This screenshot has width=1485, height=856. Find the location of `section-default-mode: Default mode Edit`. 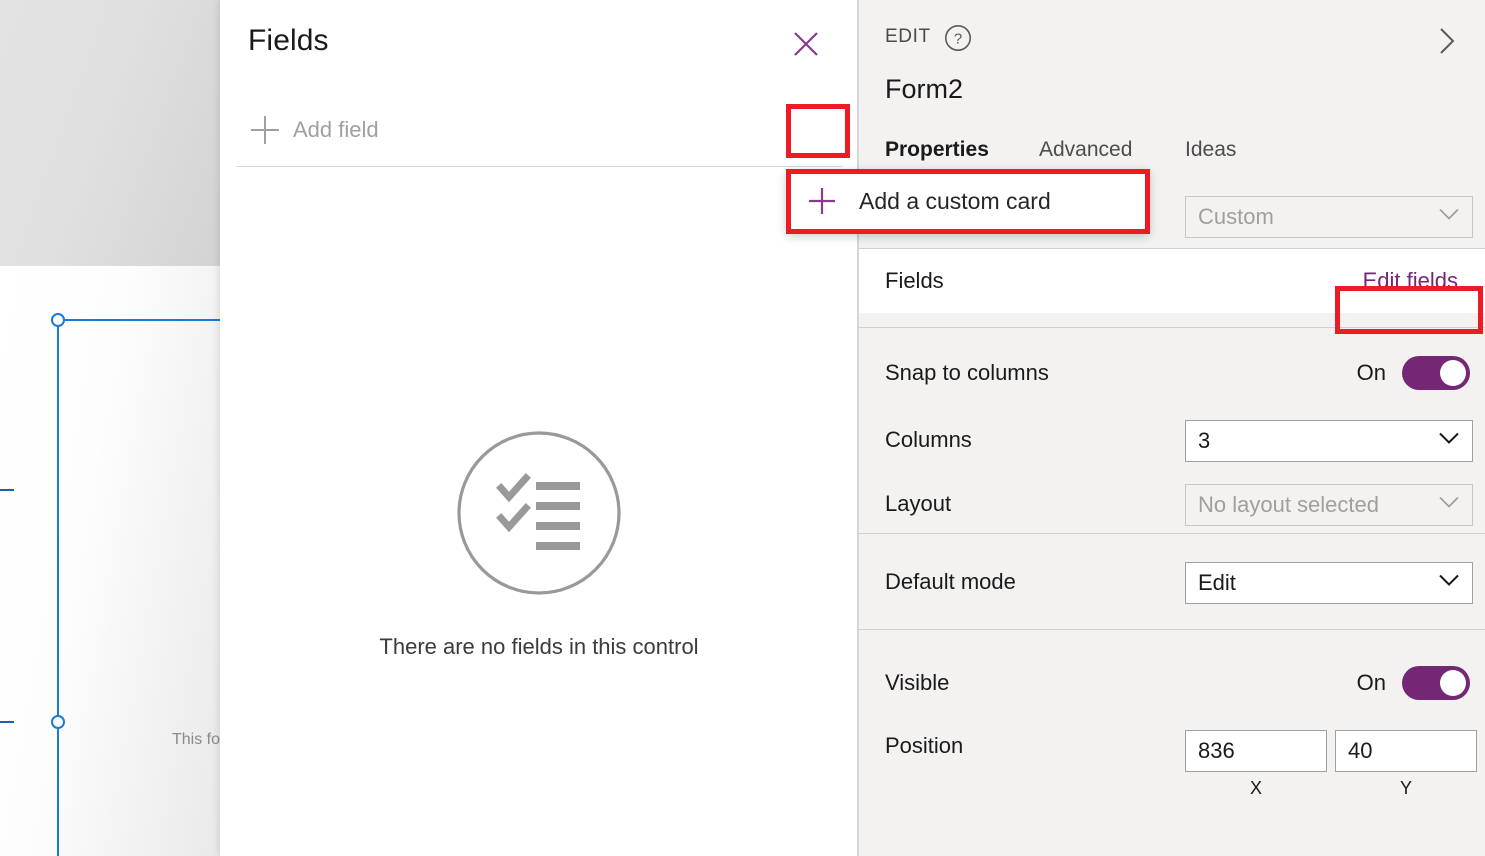

section-default-mode: Default mode Edit is located at coordinates (1172, 581).